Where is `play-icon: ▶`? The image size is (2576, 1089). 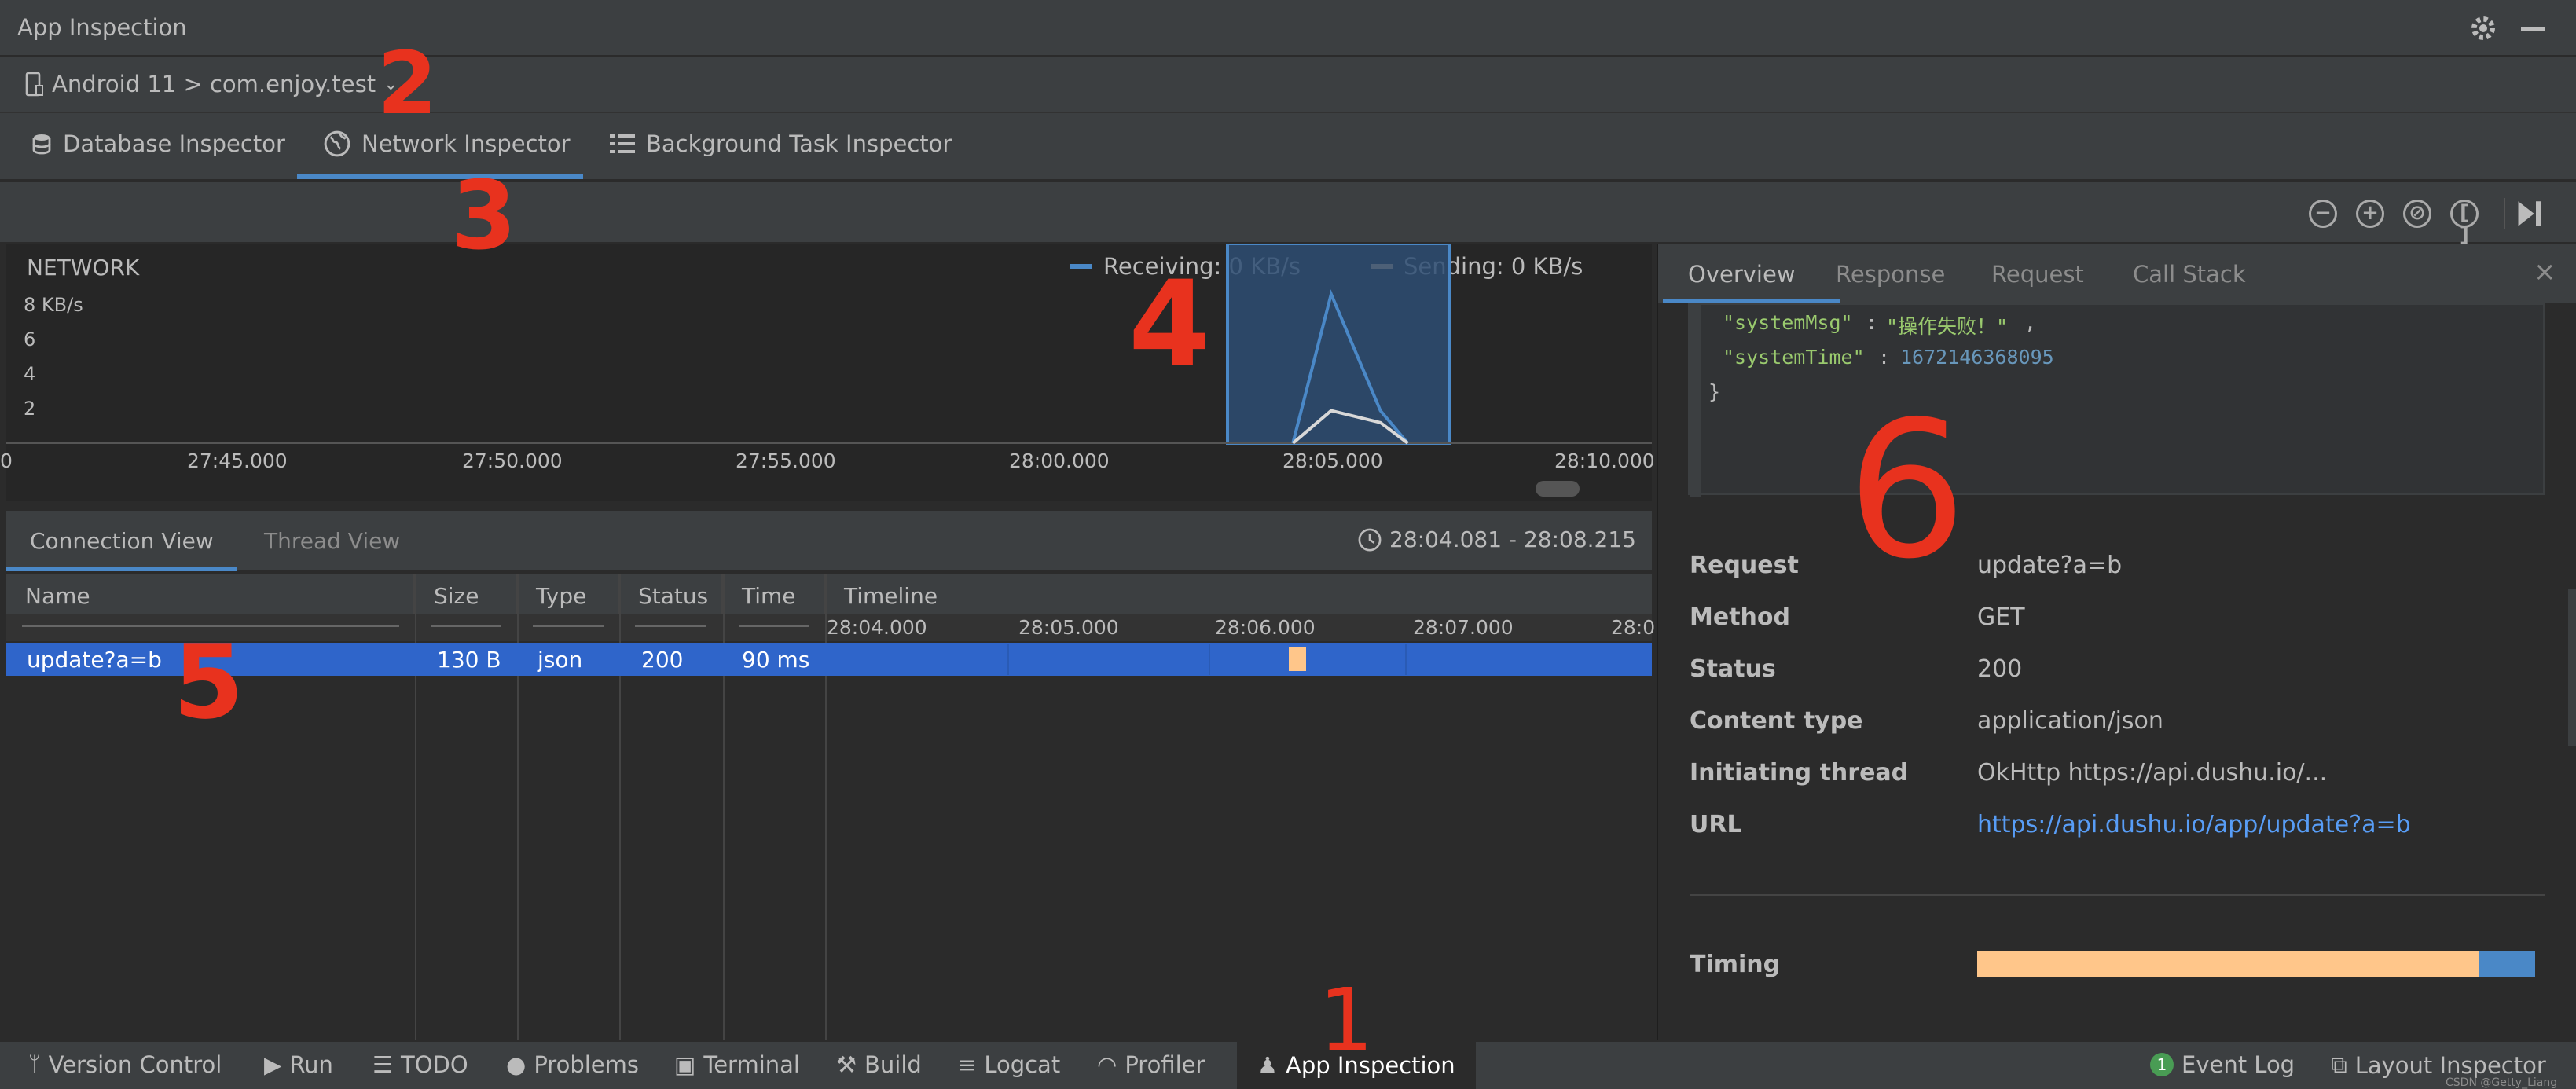
play-icon: ▶ is located at coordinates (273, 1064).